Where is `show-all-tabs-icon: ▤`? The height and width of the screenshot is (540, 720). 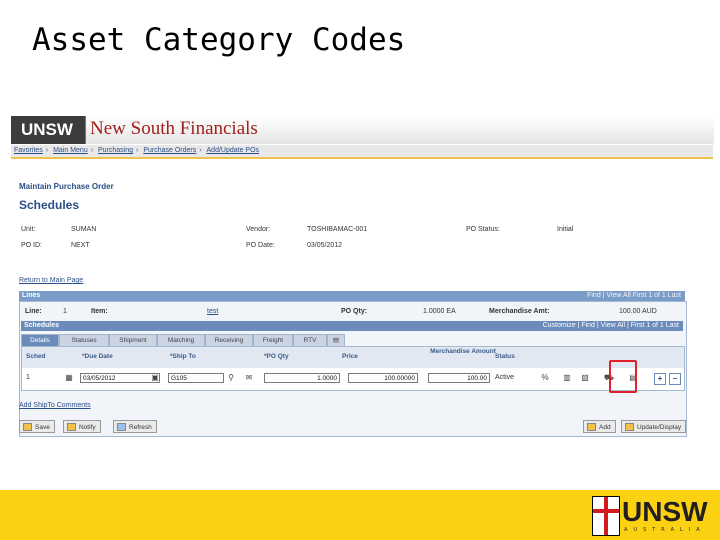 show-all-tabs-icon: ▤ is located at coordinates (336, 340).